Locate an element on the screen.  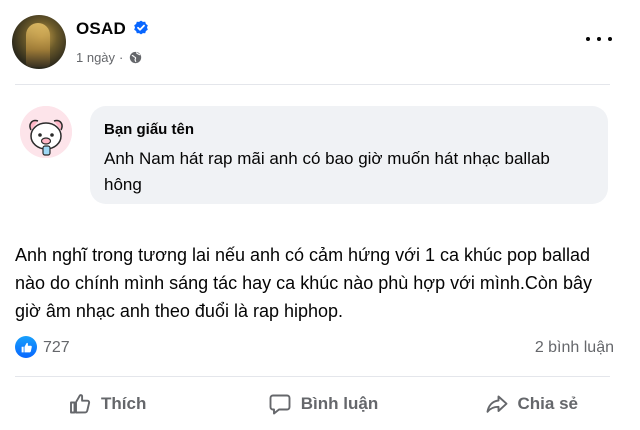
like-count: 727 is located at coordinates (56, 348).